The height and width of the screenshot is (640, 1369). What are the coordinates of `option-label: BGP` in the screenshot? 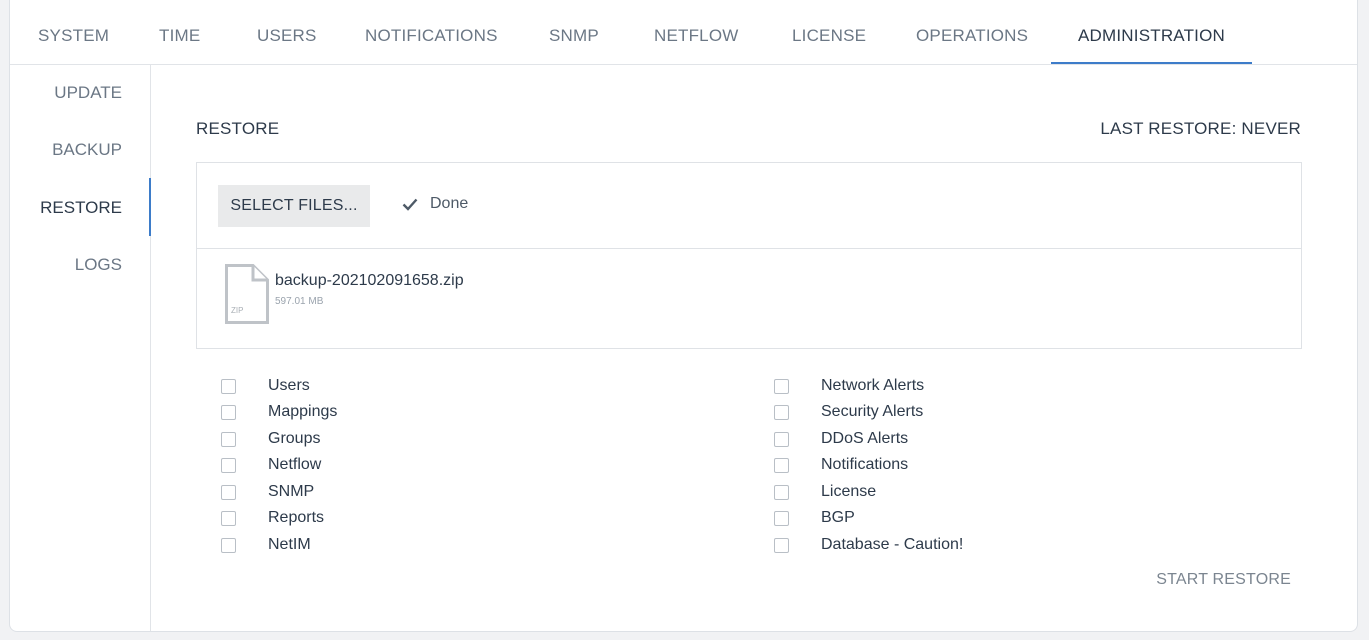 It's located at (838, 517).